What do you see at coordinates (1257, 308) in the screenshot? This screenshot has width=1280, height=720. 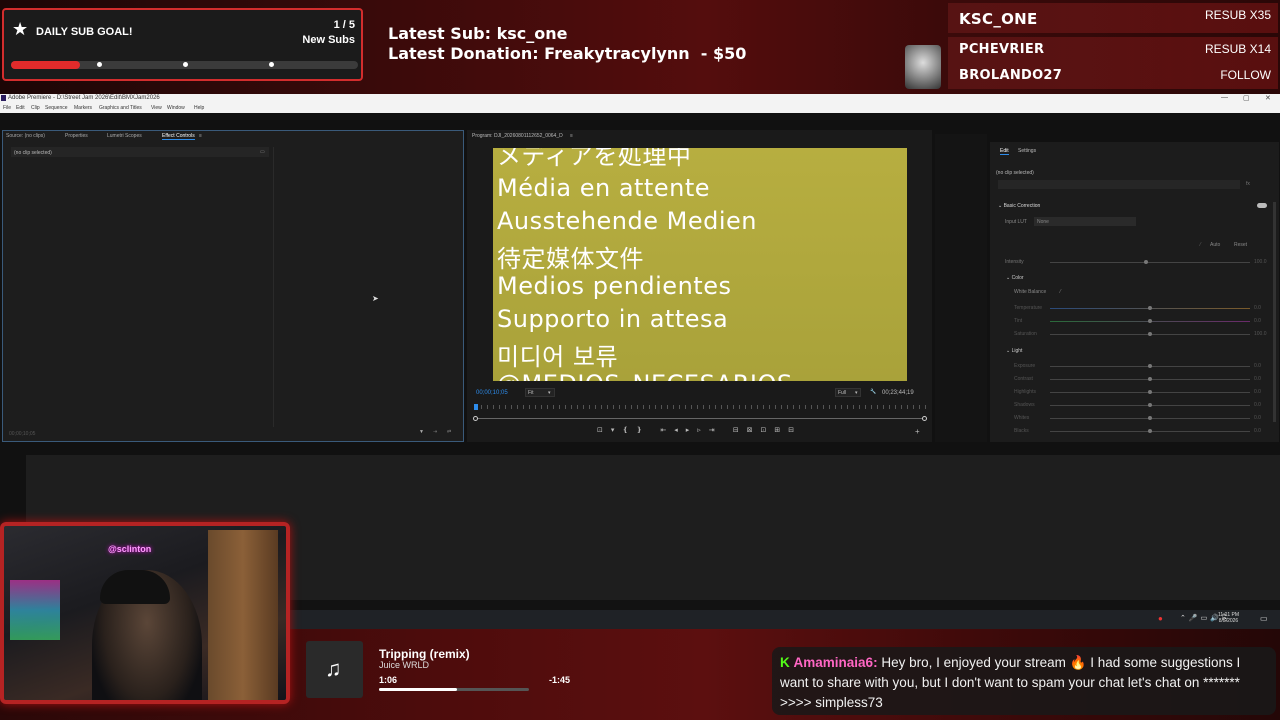 I see `temperature-value: 0.0` at bounding box center [1257, 308].